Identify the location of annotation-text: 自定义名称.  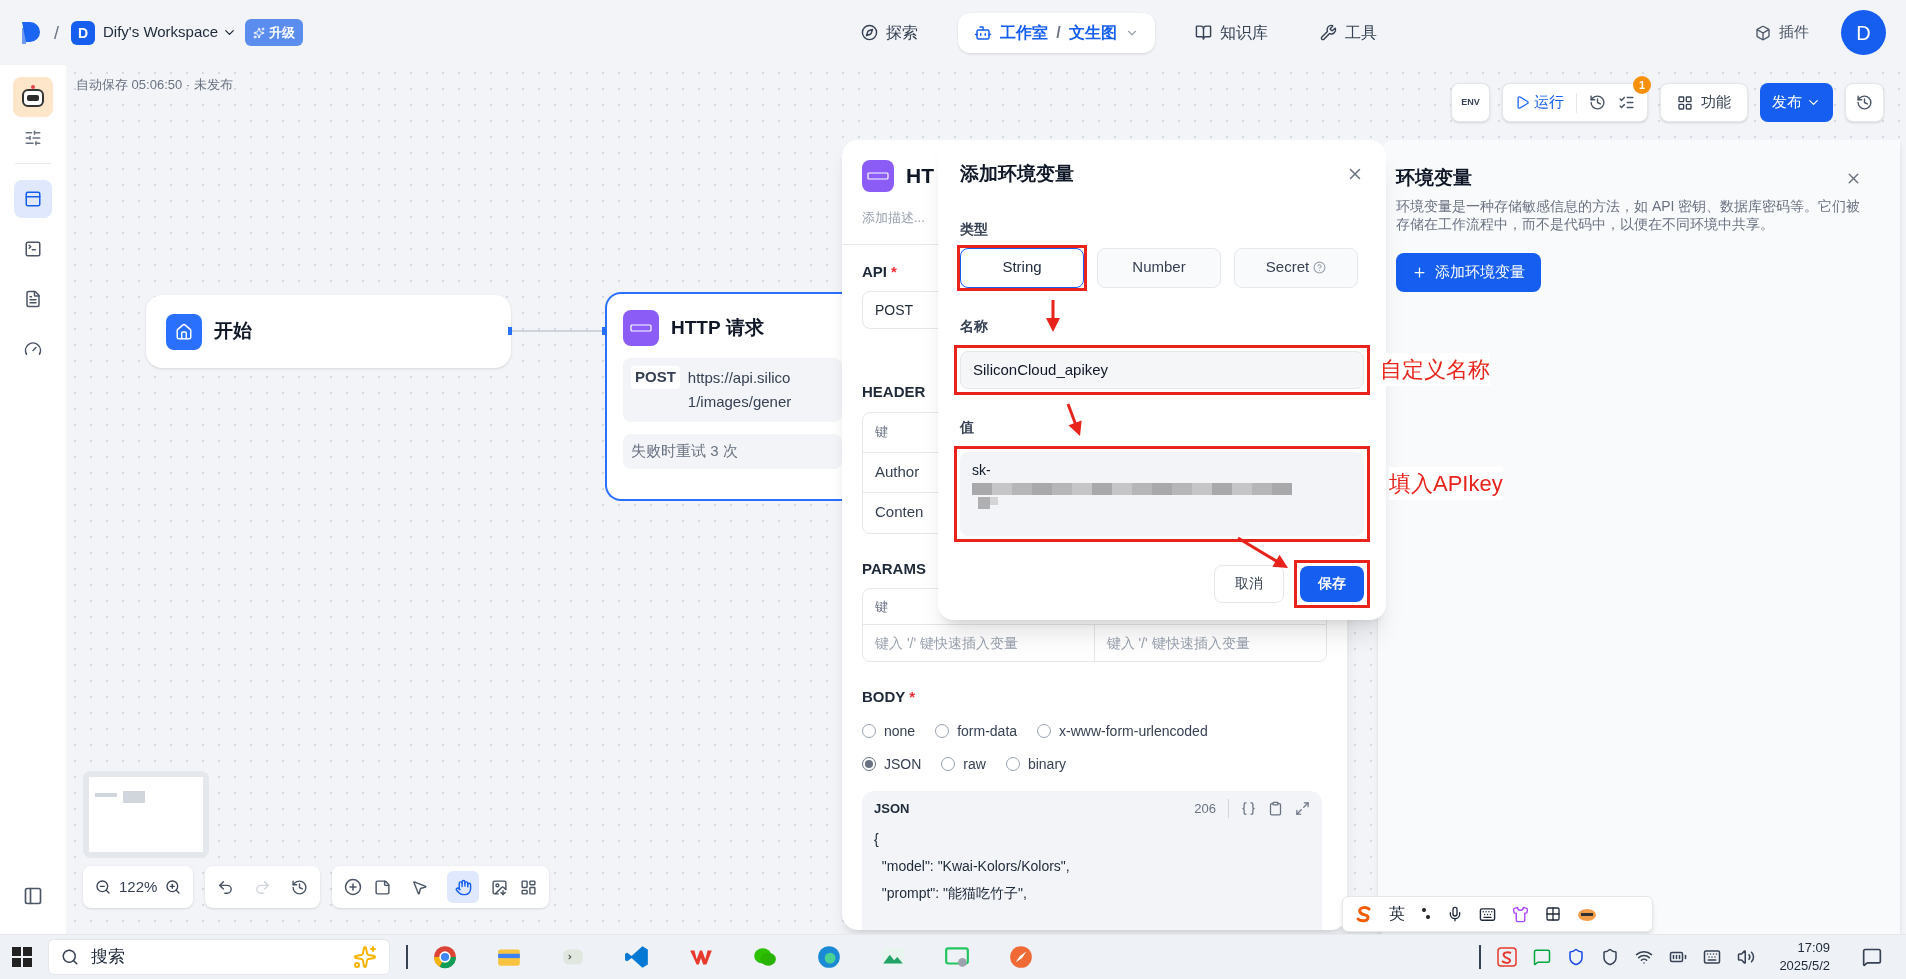
(1435, 369).